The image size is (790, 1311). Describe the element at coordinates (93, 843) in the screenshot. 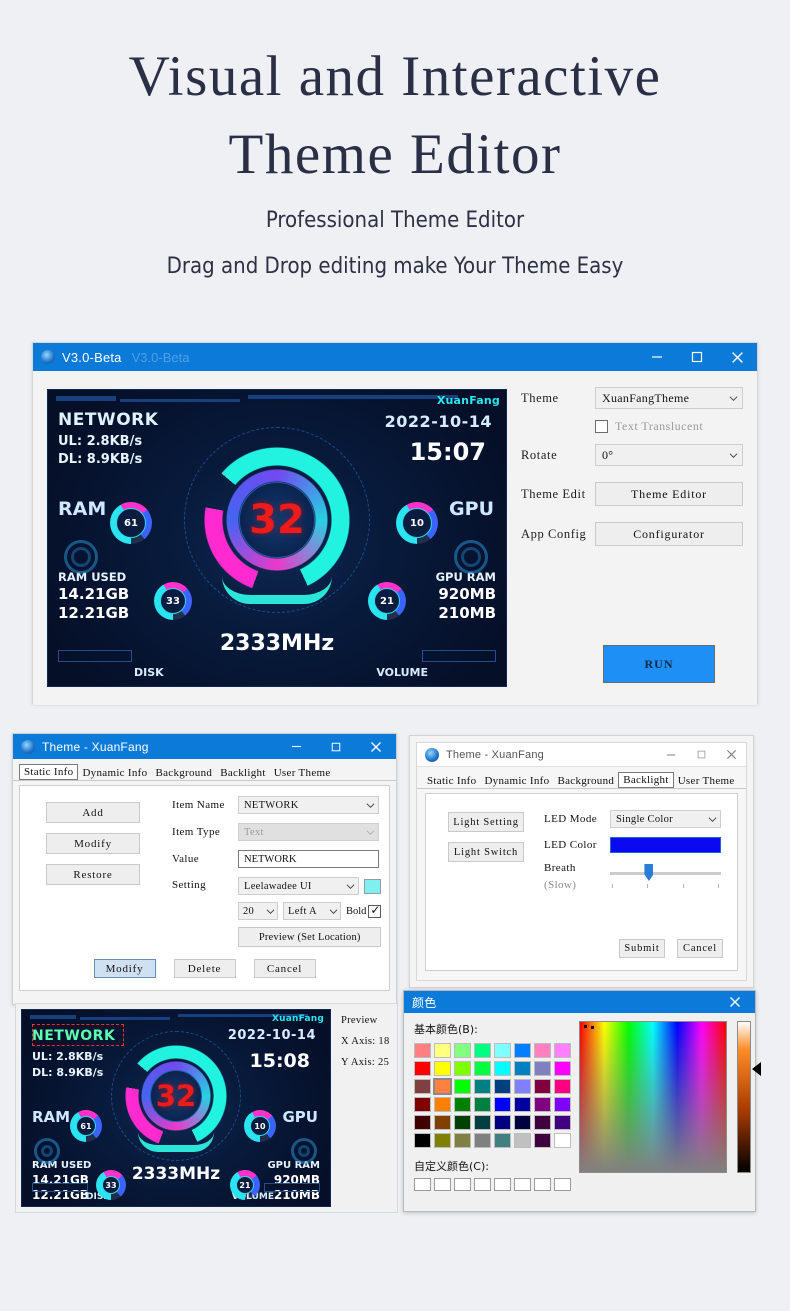

I see `modify-side-button: Modify` at that location.